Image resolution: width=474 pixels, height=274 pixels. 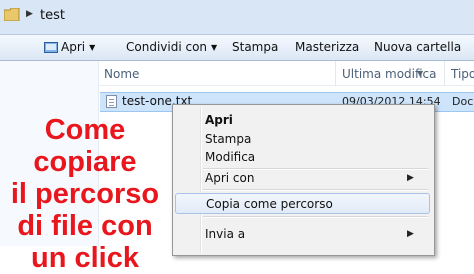 What do you see at coordinates (302, 120) in the screenshot?
I see `menu-item-open: Apri` at bounding box center [302, 120].